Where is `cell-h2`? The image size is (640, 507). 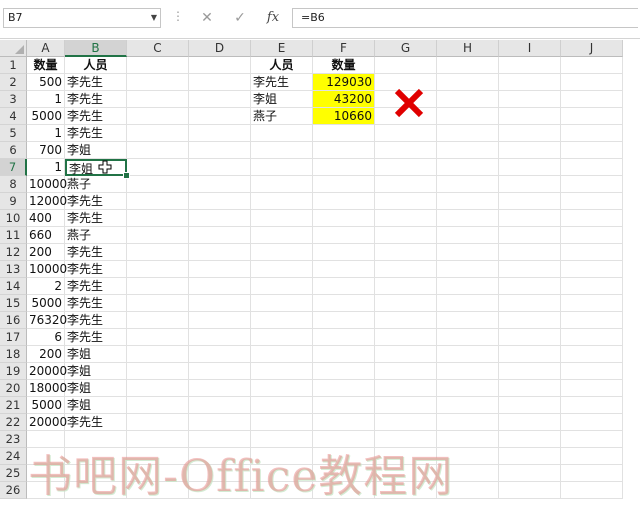 cell-h2 is located at coordinates (468, 82).